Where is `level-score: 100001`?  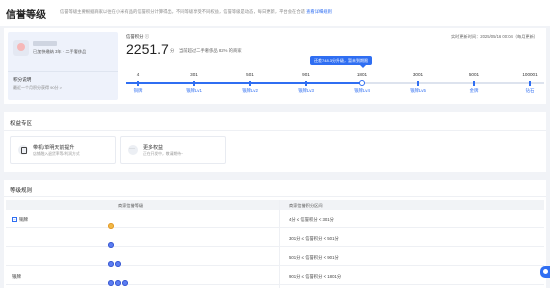
level-score: 100001 is located at coordinates (530, 74).